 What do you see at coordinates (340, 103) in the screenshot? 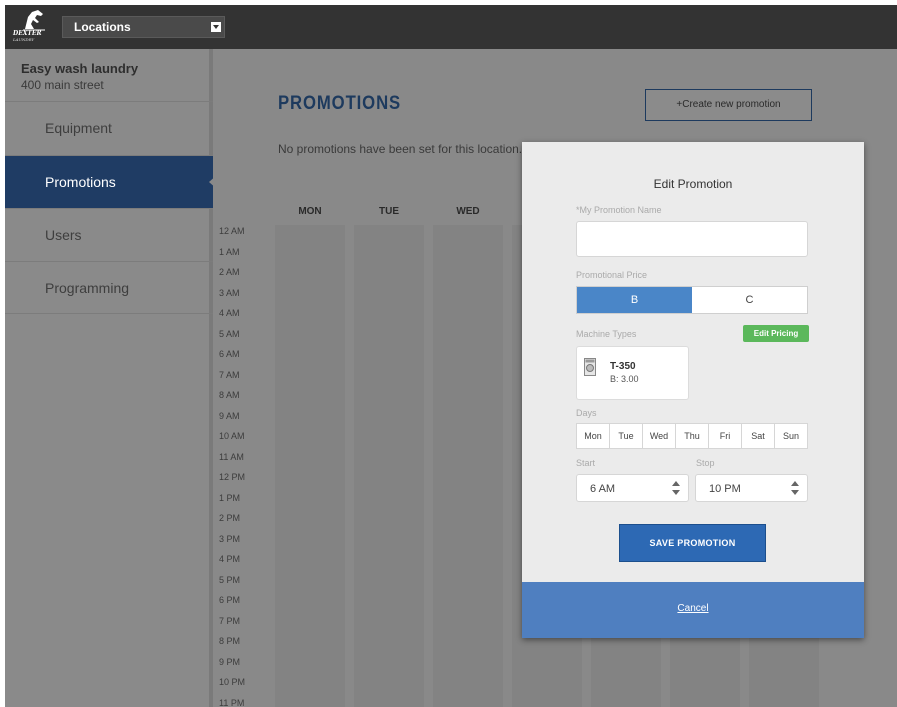
I see `page-title: PROMOTIONS` at bounding box center [340, 103].